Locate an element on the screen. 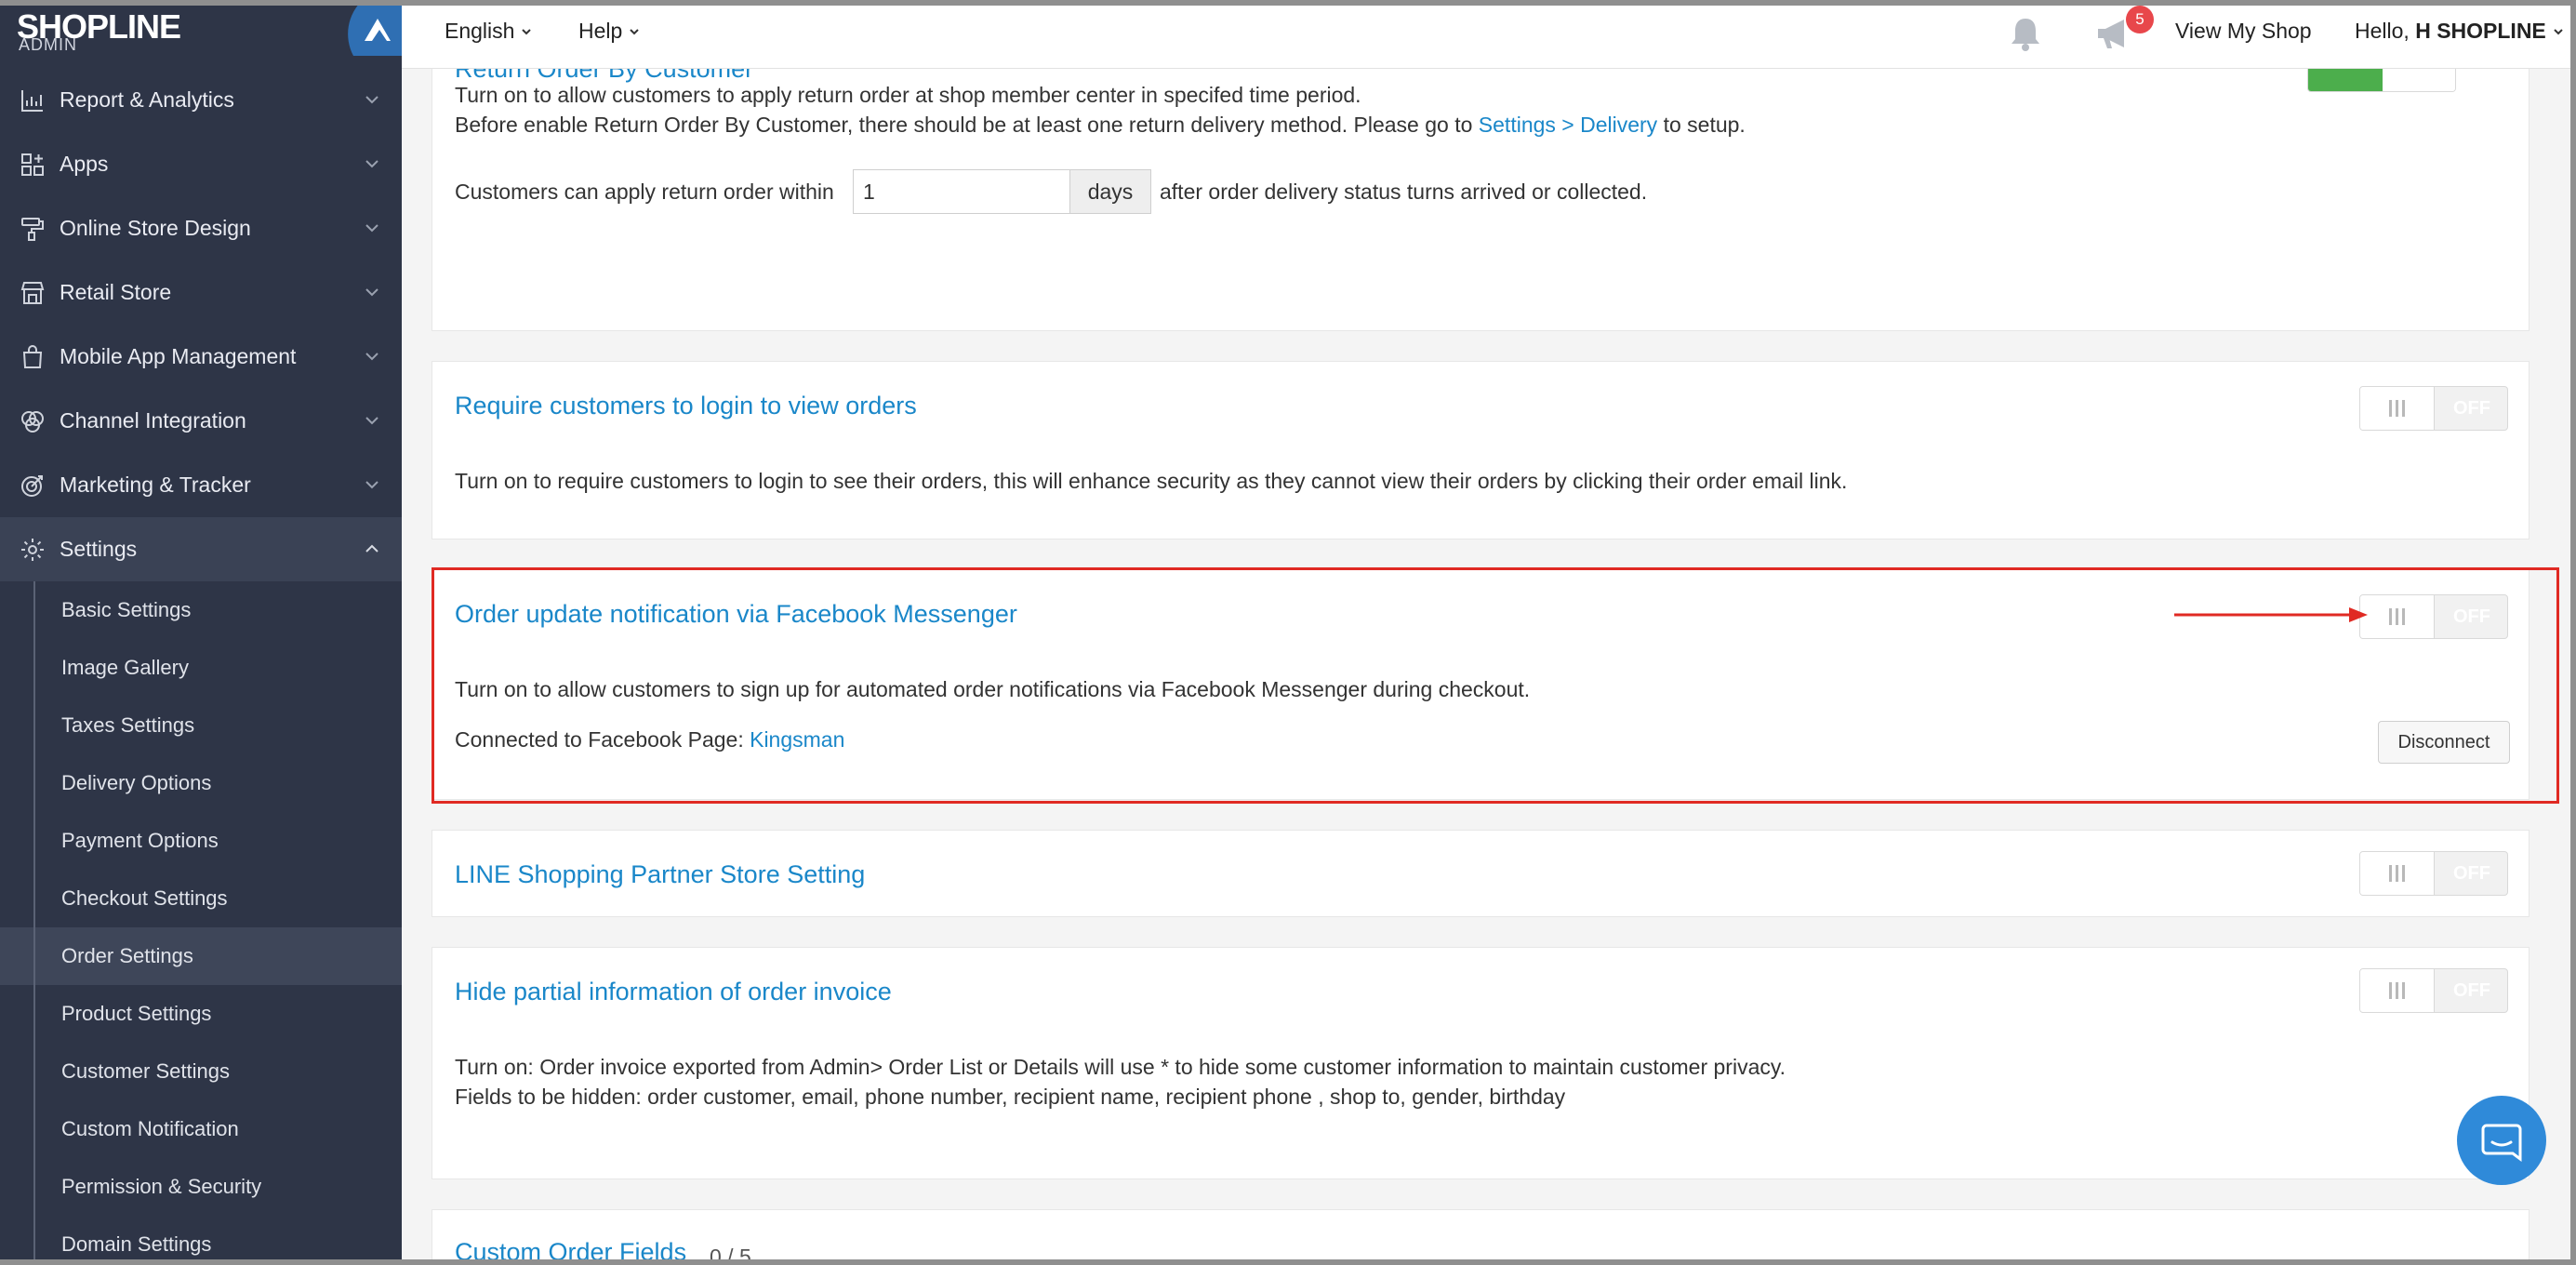  disconnect-button: Disconnect is located at coordinates (2444, 742).